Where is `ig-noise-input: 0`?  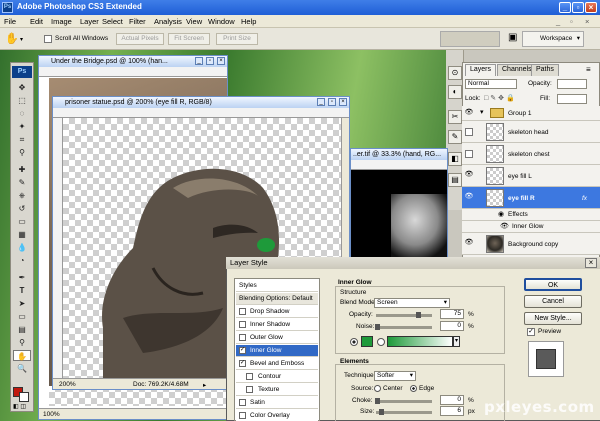
ig-noise-input: 0 is located at coordinates (452, 326).